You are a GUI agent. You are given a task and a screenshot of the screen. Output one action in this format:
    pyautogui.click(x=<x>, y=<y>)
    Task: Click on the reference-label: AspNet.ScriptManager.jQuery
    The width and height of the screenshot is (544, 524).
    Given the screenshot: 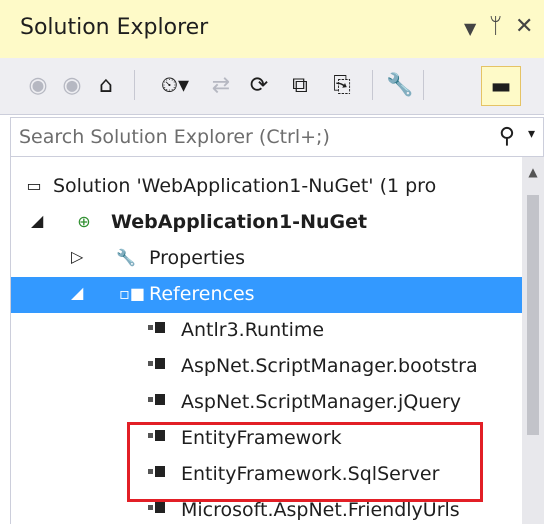 What is the action you would take?
    pyautogui.click(x=321, y=402)
    